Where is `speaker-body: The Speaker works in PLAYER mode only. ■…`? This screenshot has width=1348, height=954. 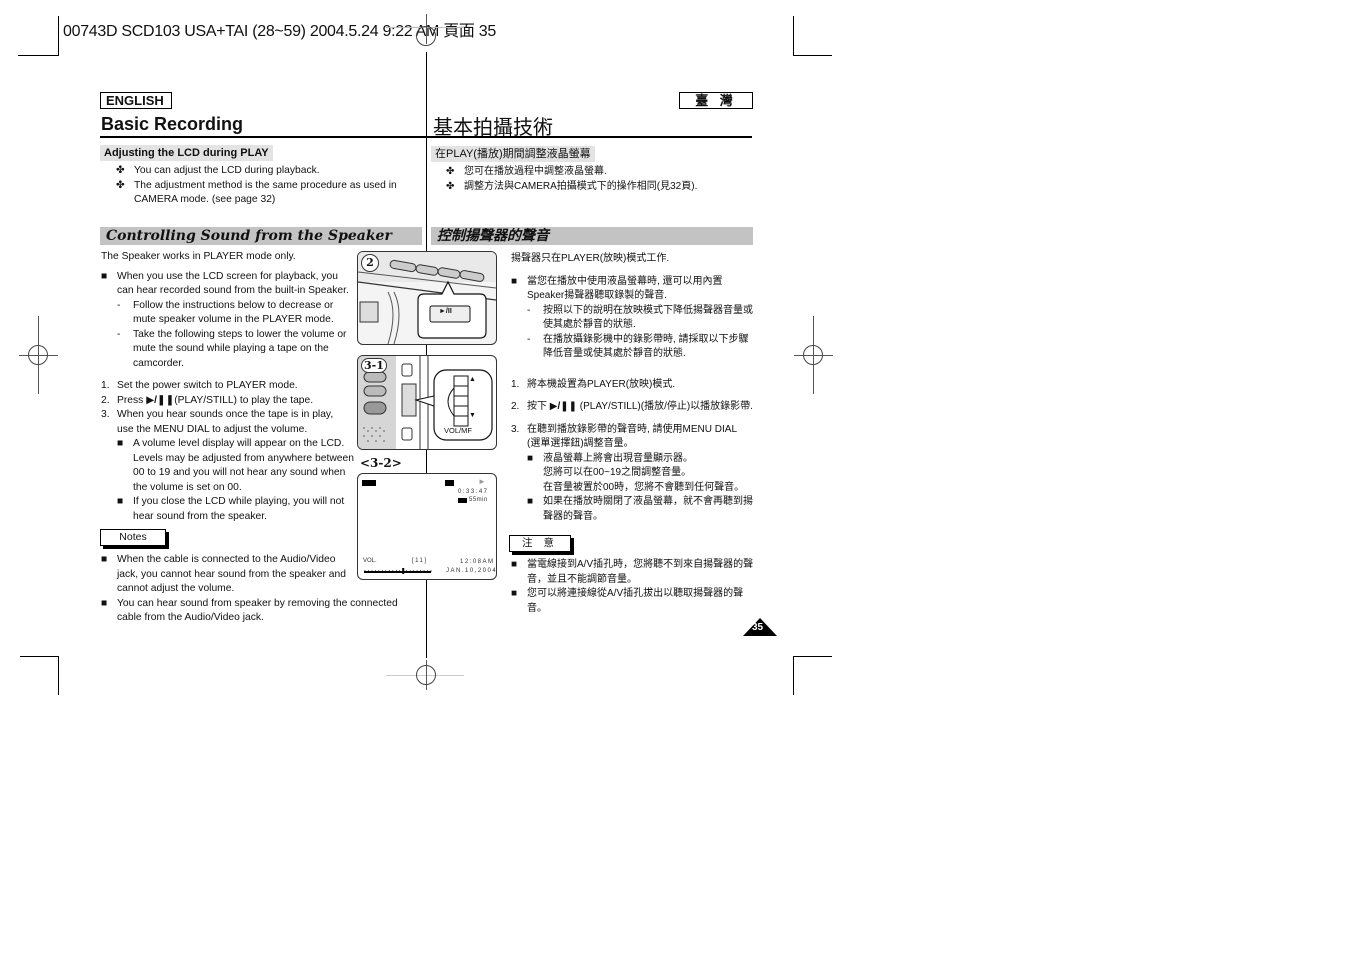
speaker-body: The Speaker works in PLAYER mode only. ■… is located at coordinates (229, 387).